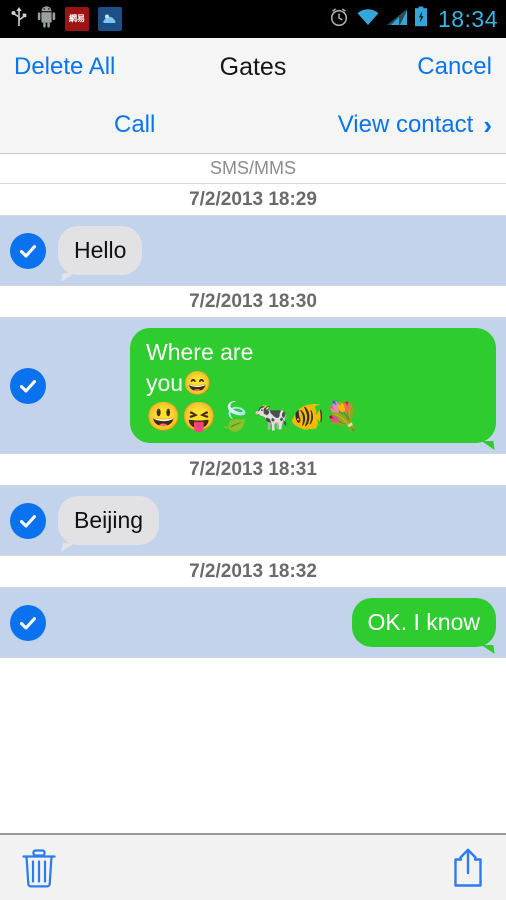 The width and height of the screenshot is (506, 900). What do you see at coordinates (277, 623) in the screenshot?
I see `bubble-align-right: OK. I know` at bounding box center [277, 623].